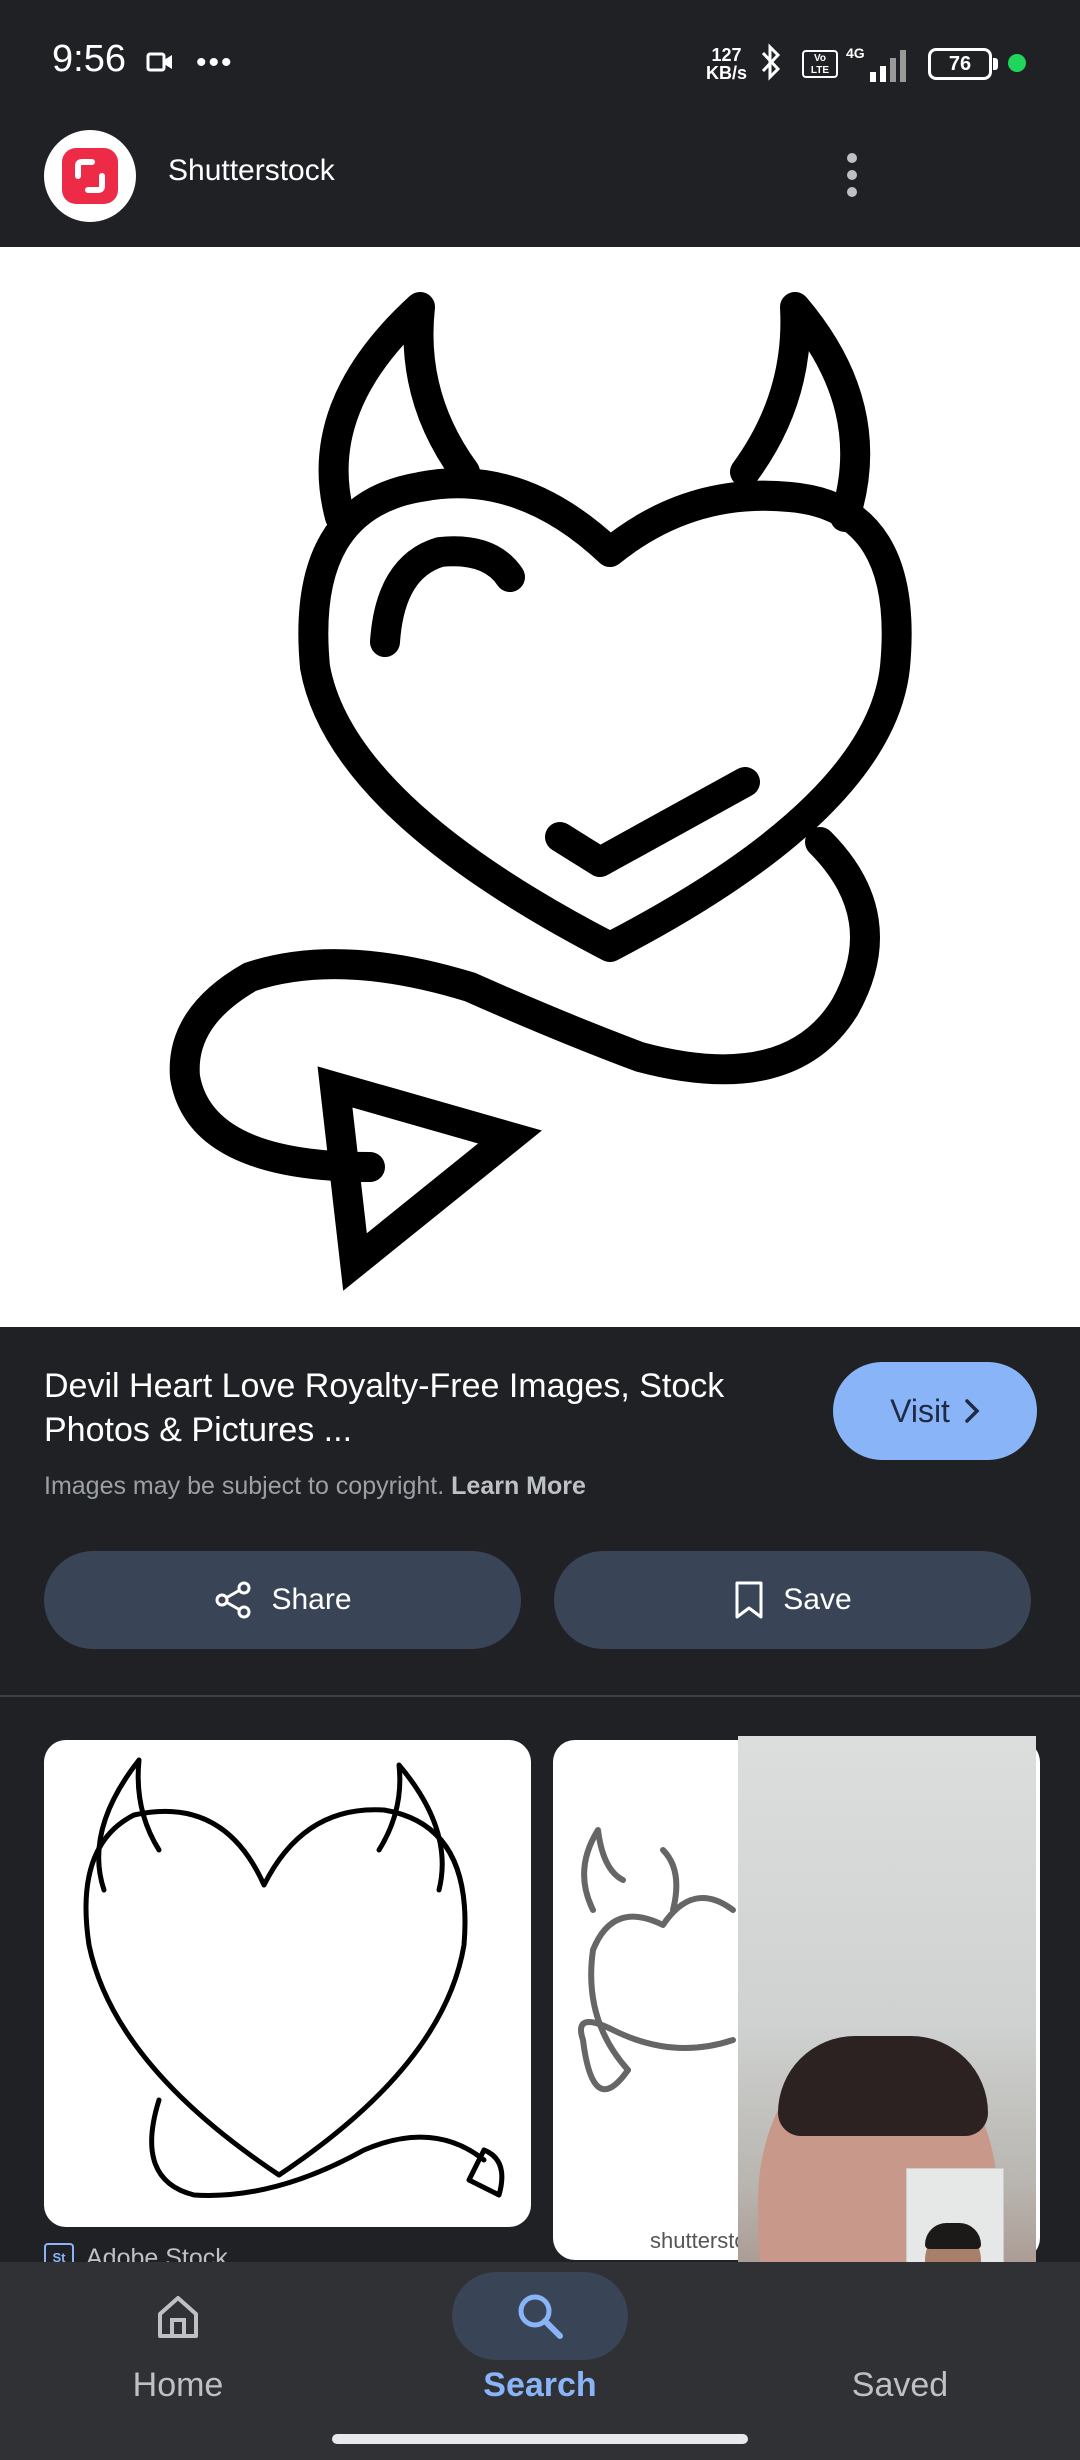  Describe the element at coordinates (282, 1600) in the screenshot. I see `share-button: Share` at that location.